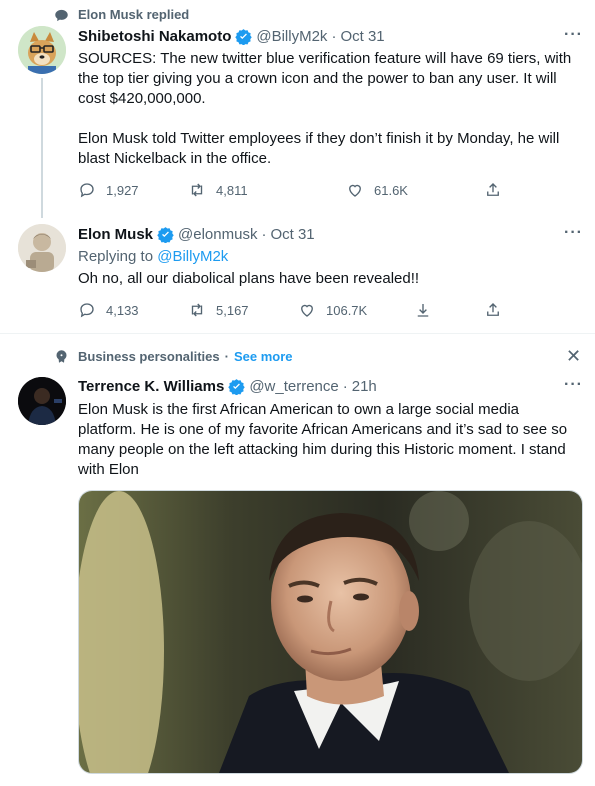  Describe the element at coordinates (192, 256) in the screenshot. I see `replying-handle-link: @BillyM2k` at that location.